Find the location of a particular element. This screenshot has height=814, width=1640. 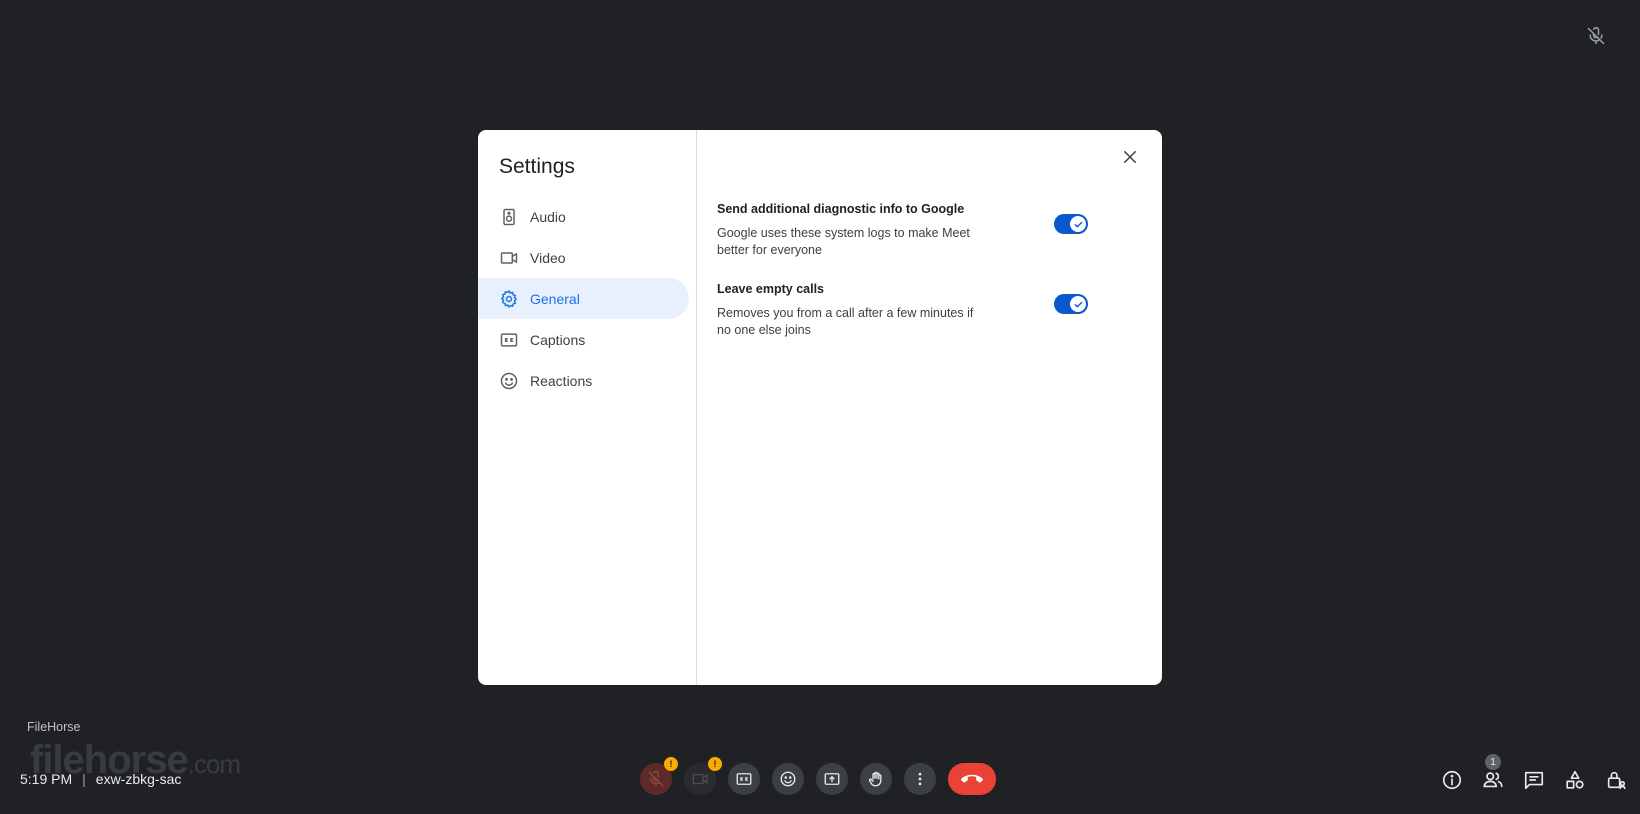

activities-button is located at coordinates (1575, 780).